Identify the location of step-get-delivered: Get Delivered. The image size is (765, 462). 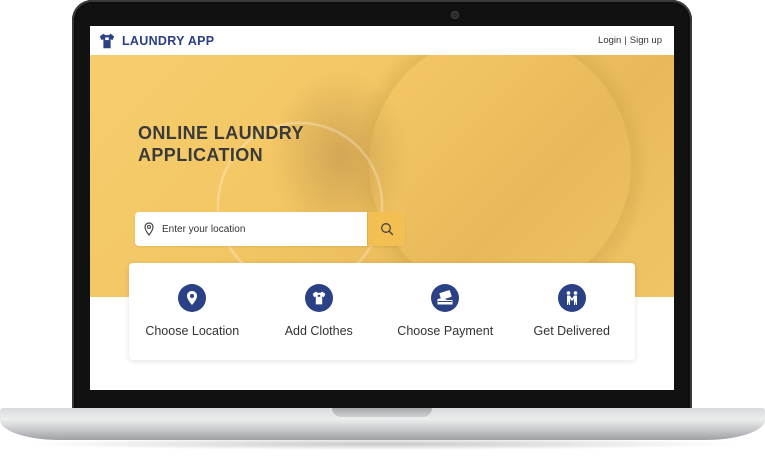
(572, 311).